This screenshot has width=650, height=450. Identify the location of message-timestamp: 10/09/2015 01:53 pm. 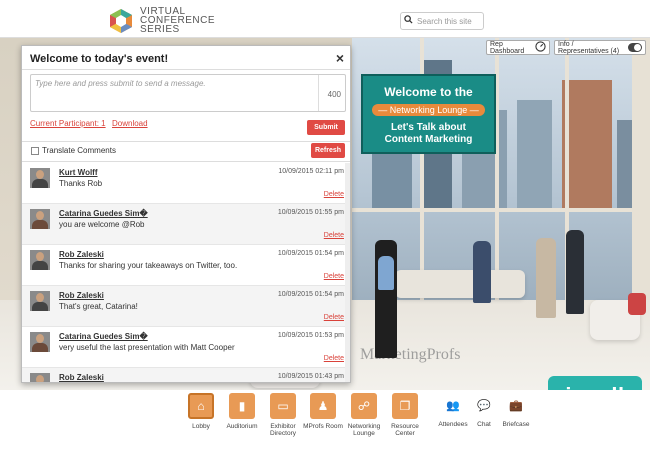
(310, 335).